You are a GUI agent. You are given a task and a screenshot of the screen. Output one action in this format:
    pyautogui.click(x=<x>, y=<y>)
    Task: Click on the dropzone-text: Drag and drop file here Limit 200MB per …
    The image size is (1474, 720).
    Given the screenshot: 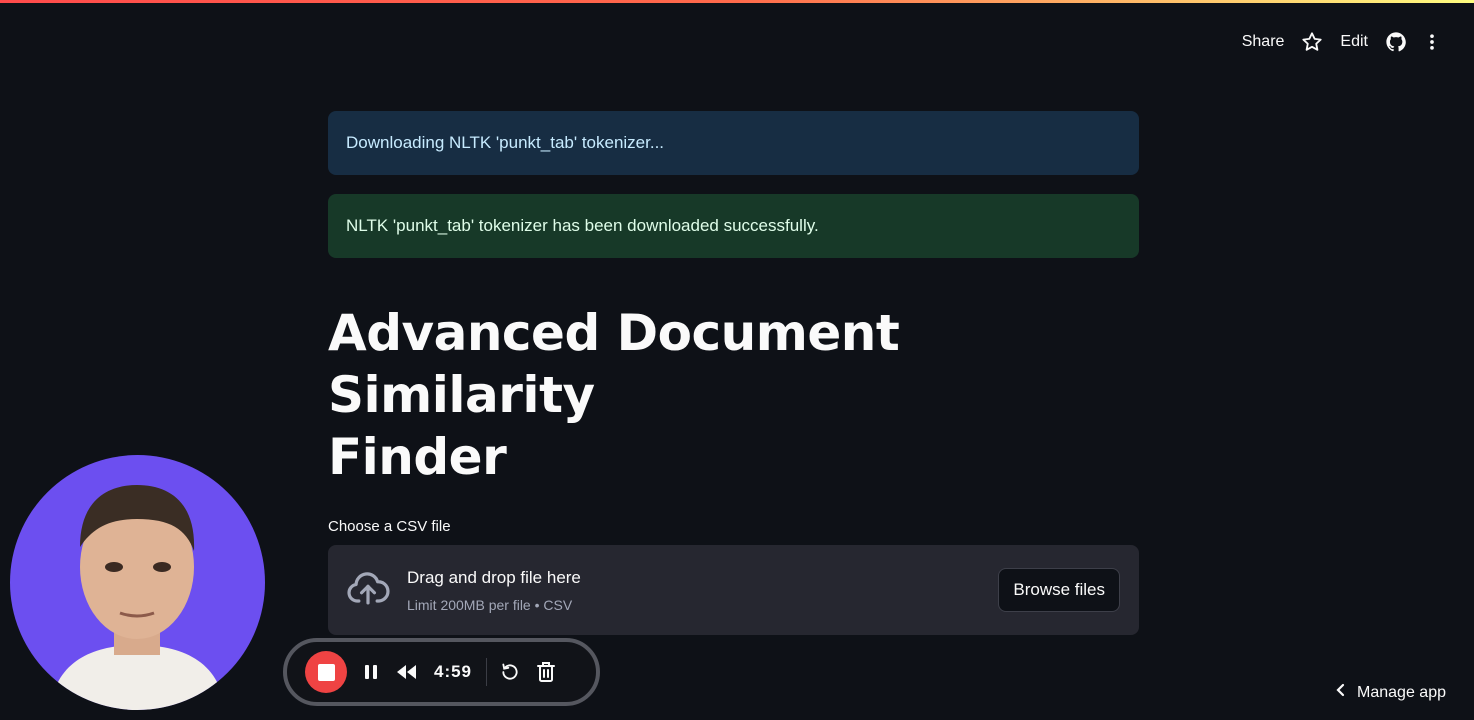 What is the action you would take?
    pyautogui.click(x=494, y=590)
    